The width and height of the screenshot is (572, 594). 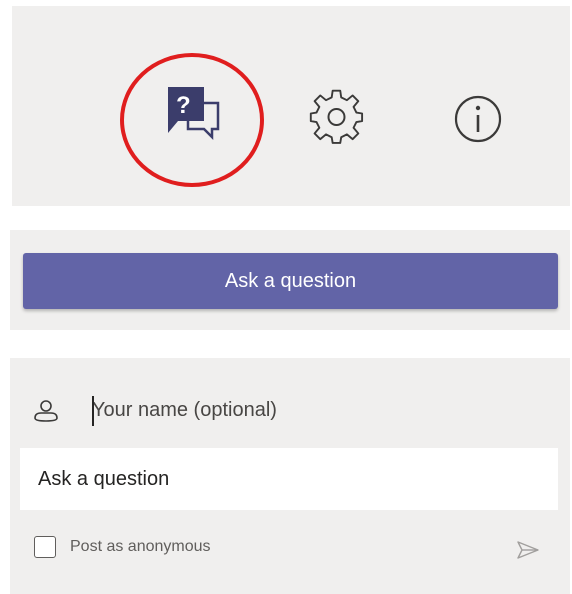 What do you see at coordinates (193, 112) in the screenshot?
I see `qa-icon: ?` at bounding box center [193, 112].